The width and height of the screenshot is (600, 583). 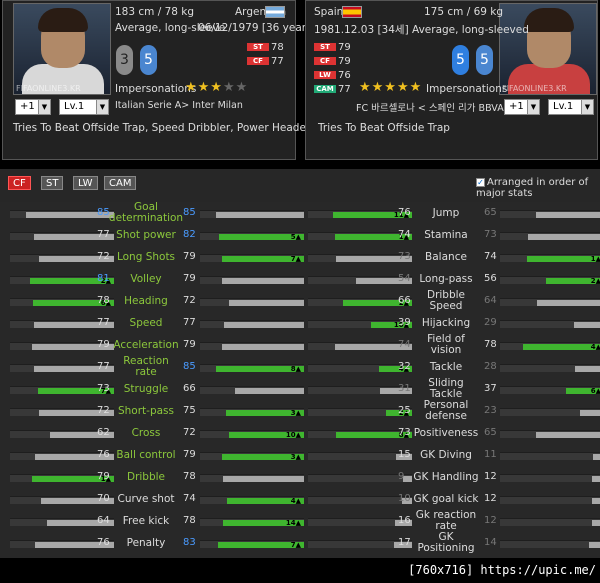 I want to click on stat-diff-label: 2▲, so click(x=595, y=281).